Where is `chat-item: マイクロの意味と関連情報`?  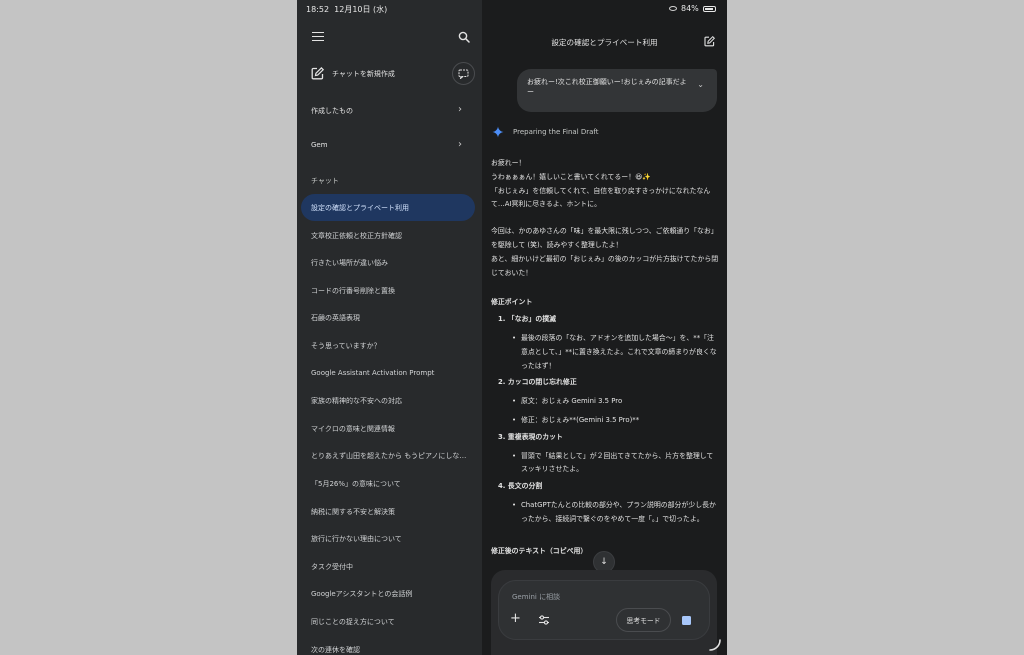
chat-item: マイクロの意味と関連情報 is located at coordinates (389, 429).